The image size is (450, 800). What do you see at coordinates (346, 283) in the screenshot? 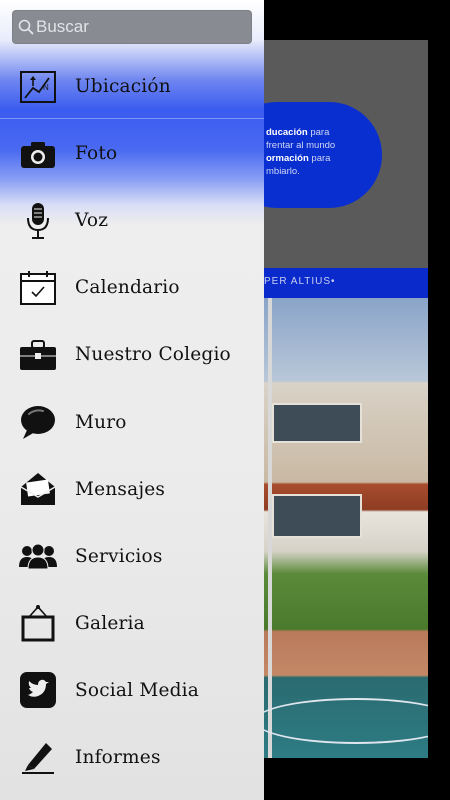
I see `motto-band: PER ALTIUS•` at bounding box center [346, 283].